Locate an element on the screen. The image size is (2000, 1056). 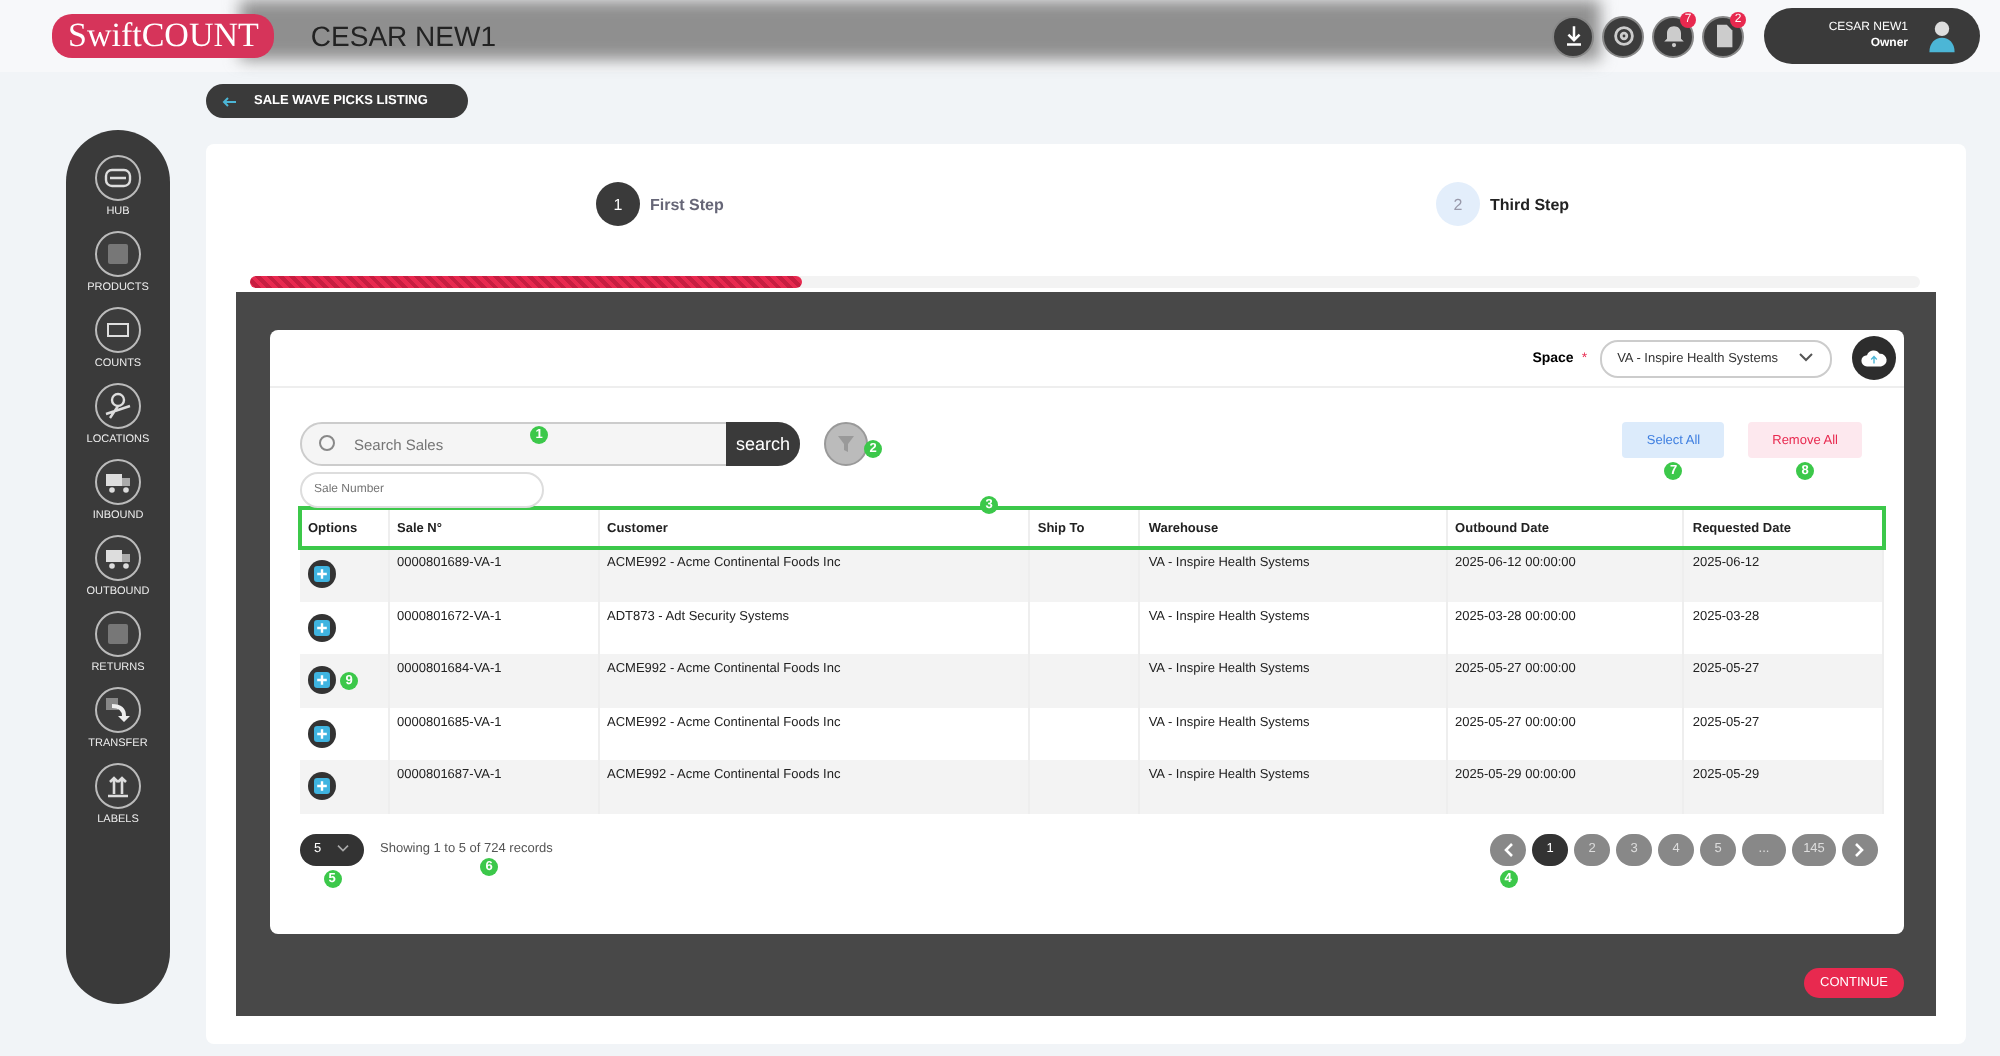
next-page-button is located at coordinates (1860, 849).